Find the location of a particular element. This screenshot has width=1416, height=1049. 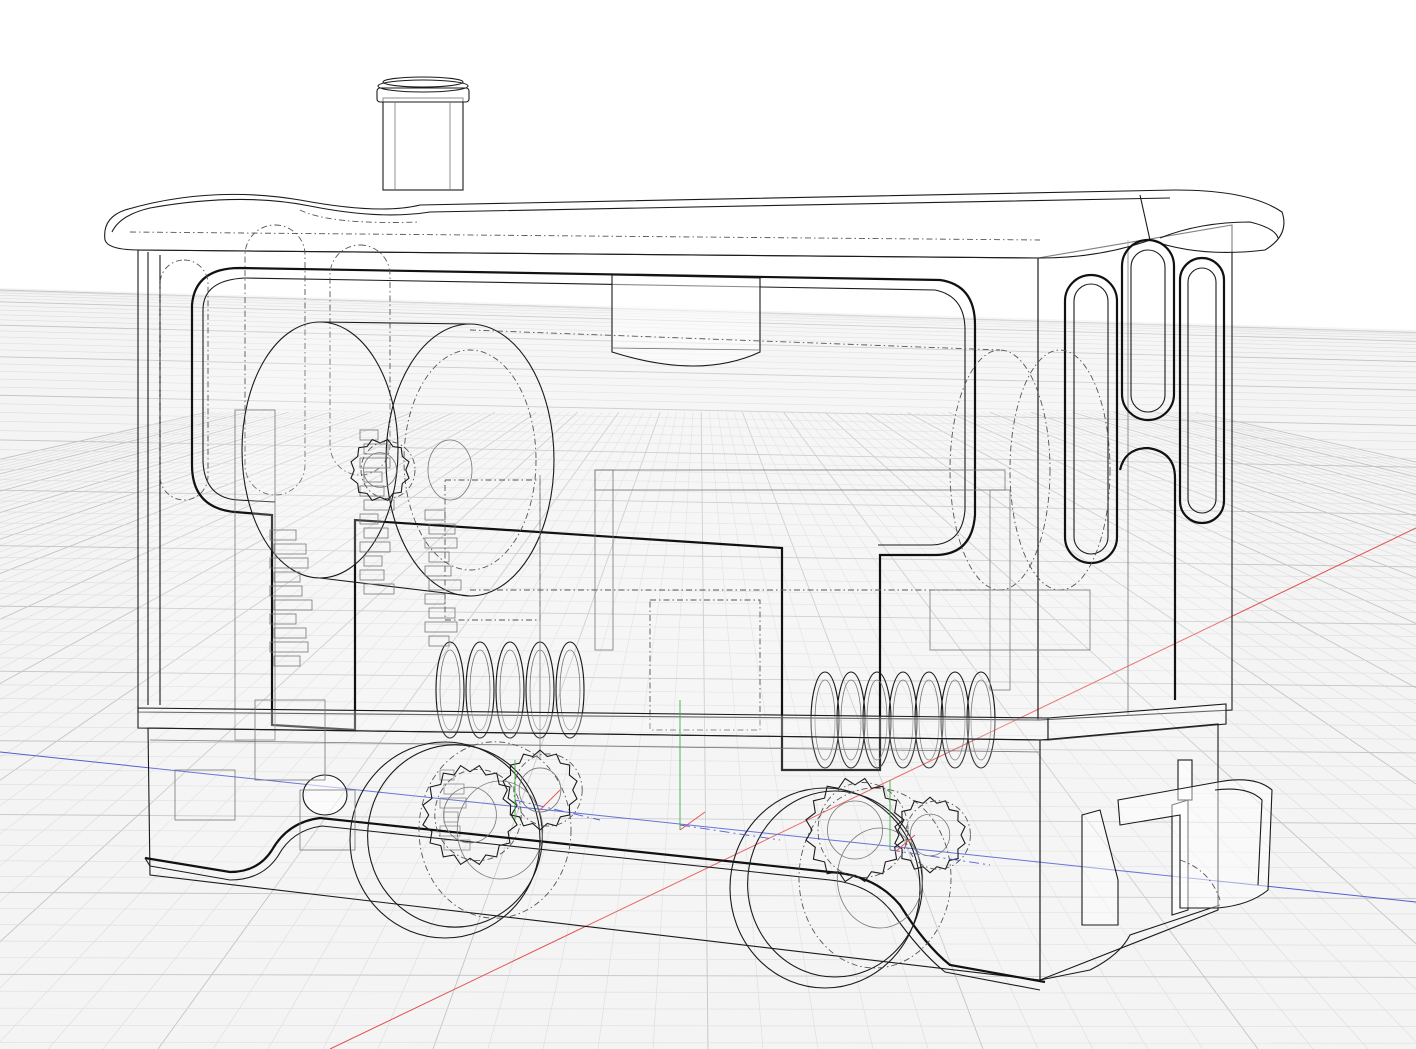

cab-upper-hatch is located at coordinates (686, 320).